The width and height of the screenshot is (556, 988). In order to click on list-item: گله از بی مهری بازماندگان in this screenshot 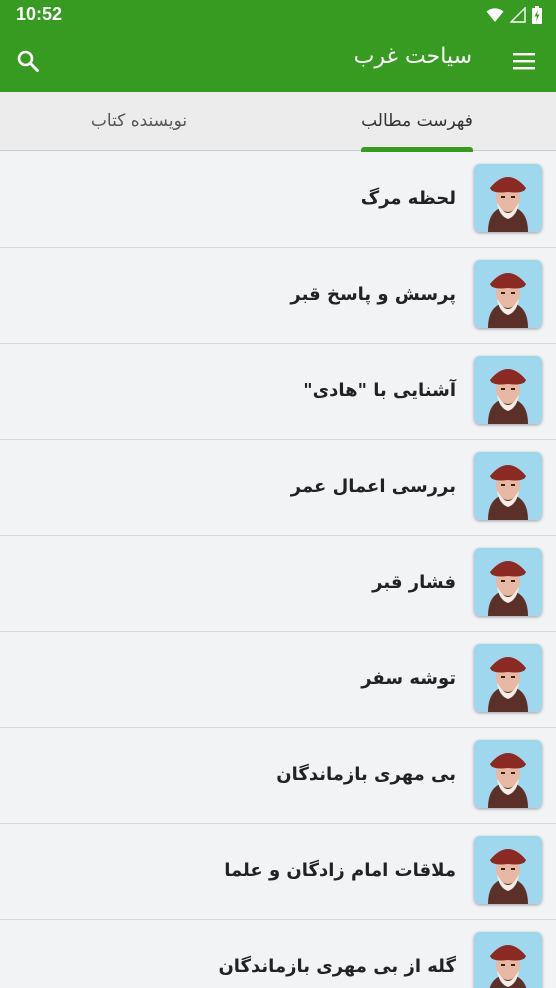, I will do `click(278, 953)`.